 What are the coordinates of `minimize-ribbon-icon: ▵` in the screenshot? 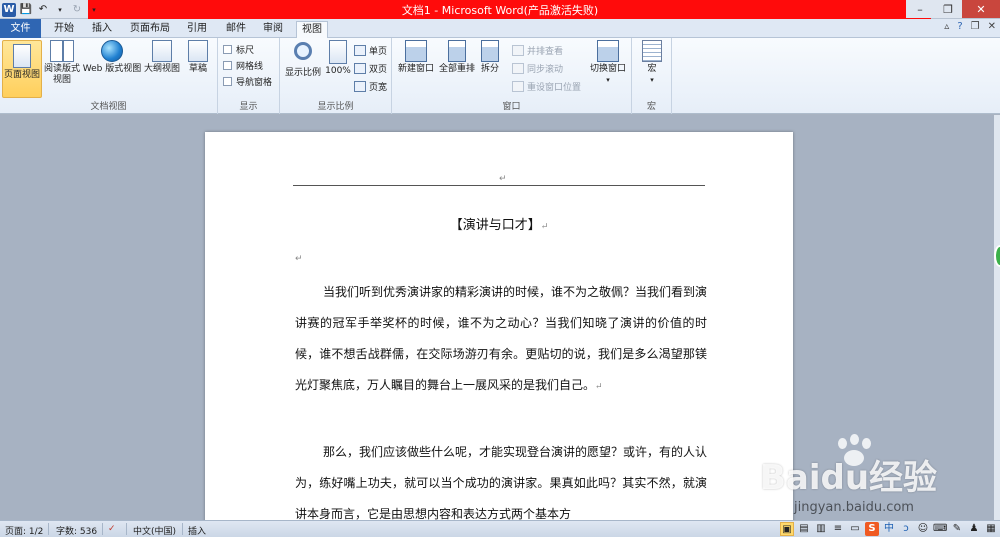 It's located at (946, 26).